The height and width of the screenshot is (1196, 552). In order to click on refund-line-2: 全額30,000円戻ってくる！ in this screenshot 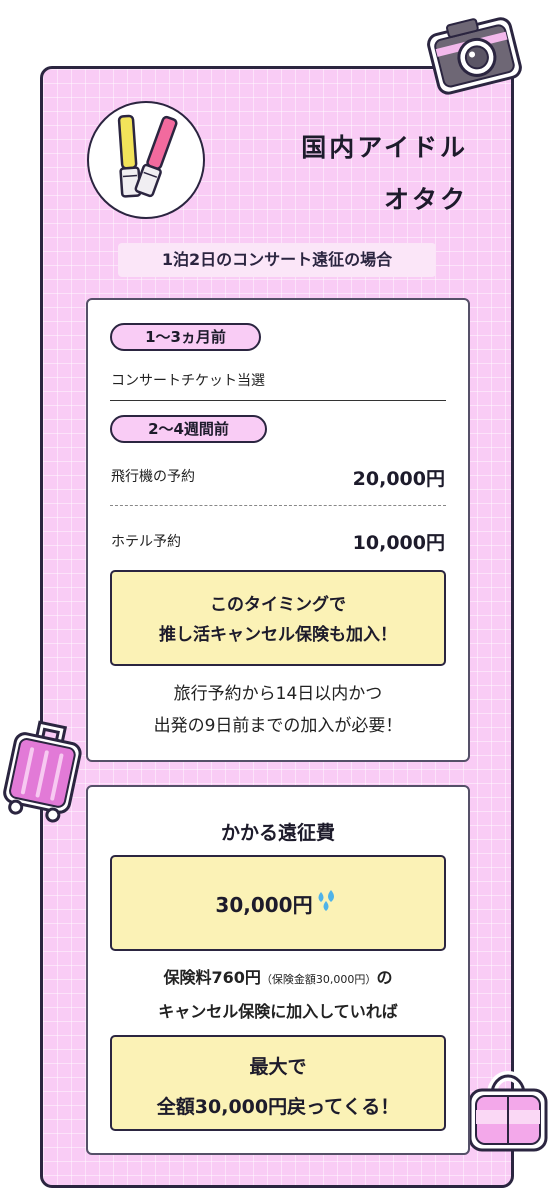, I will do `click(278, 1107)`.